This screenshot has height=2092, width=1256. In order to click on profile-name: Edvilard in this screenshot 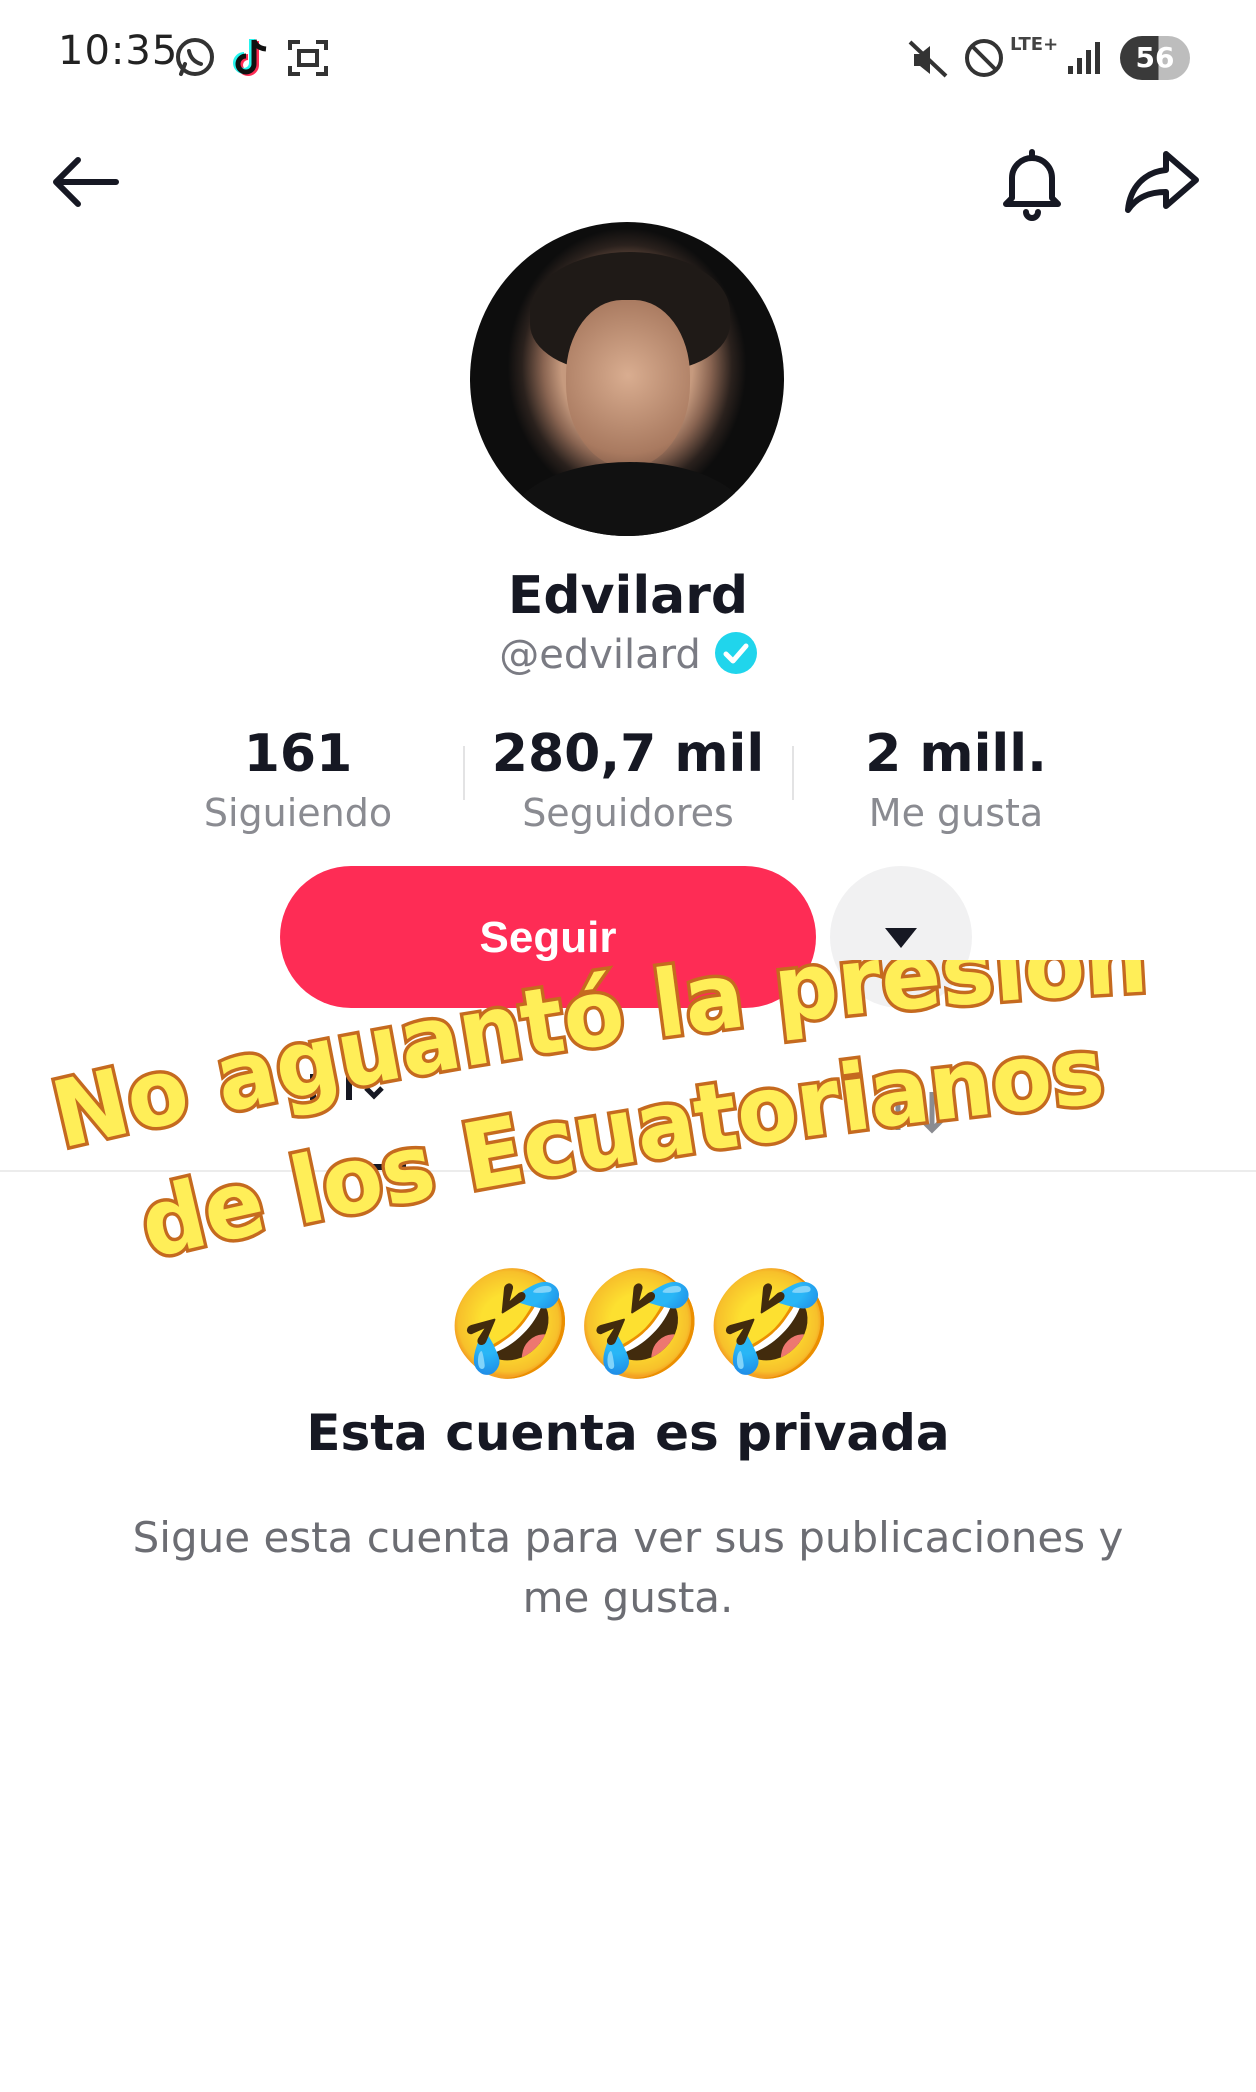, I will do `click(628, 596)`.